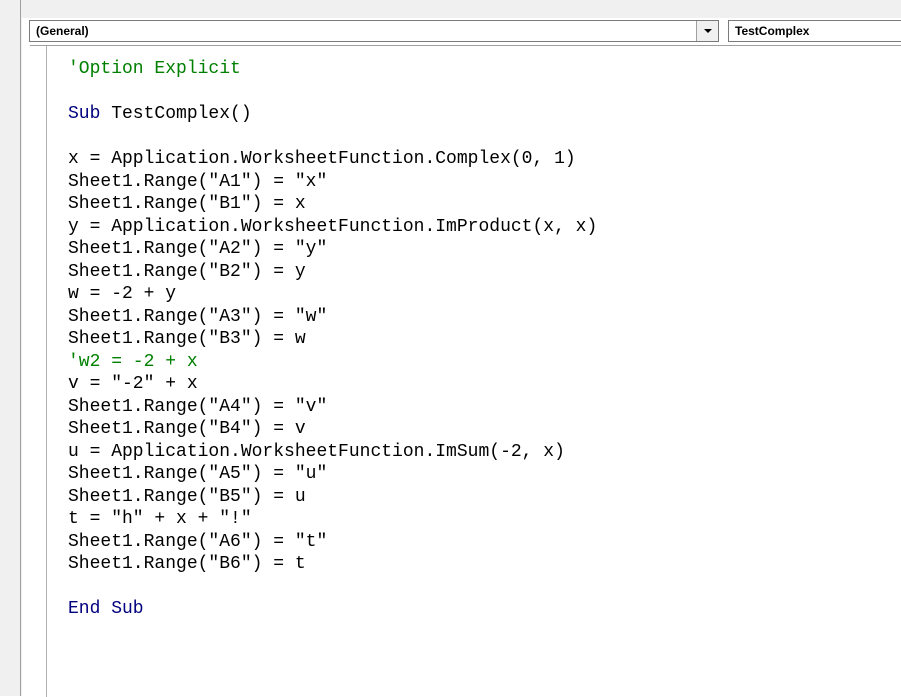 The height and width of the screenshot is (697, 901). I want to click on window-left-border, so click(11, 348).